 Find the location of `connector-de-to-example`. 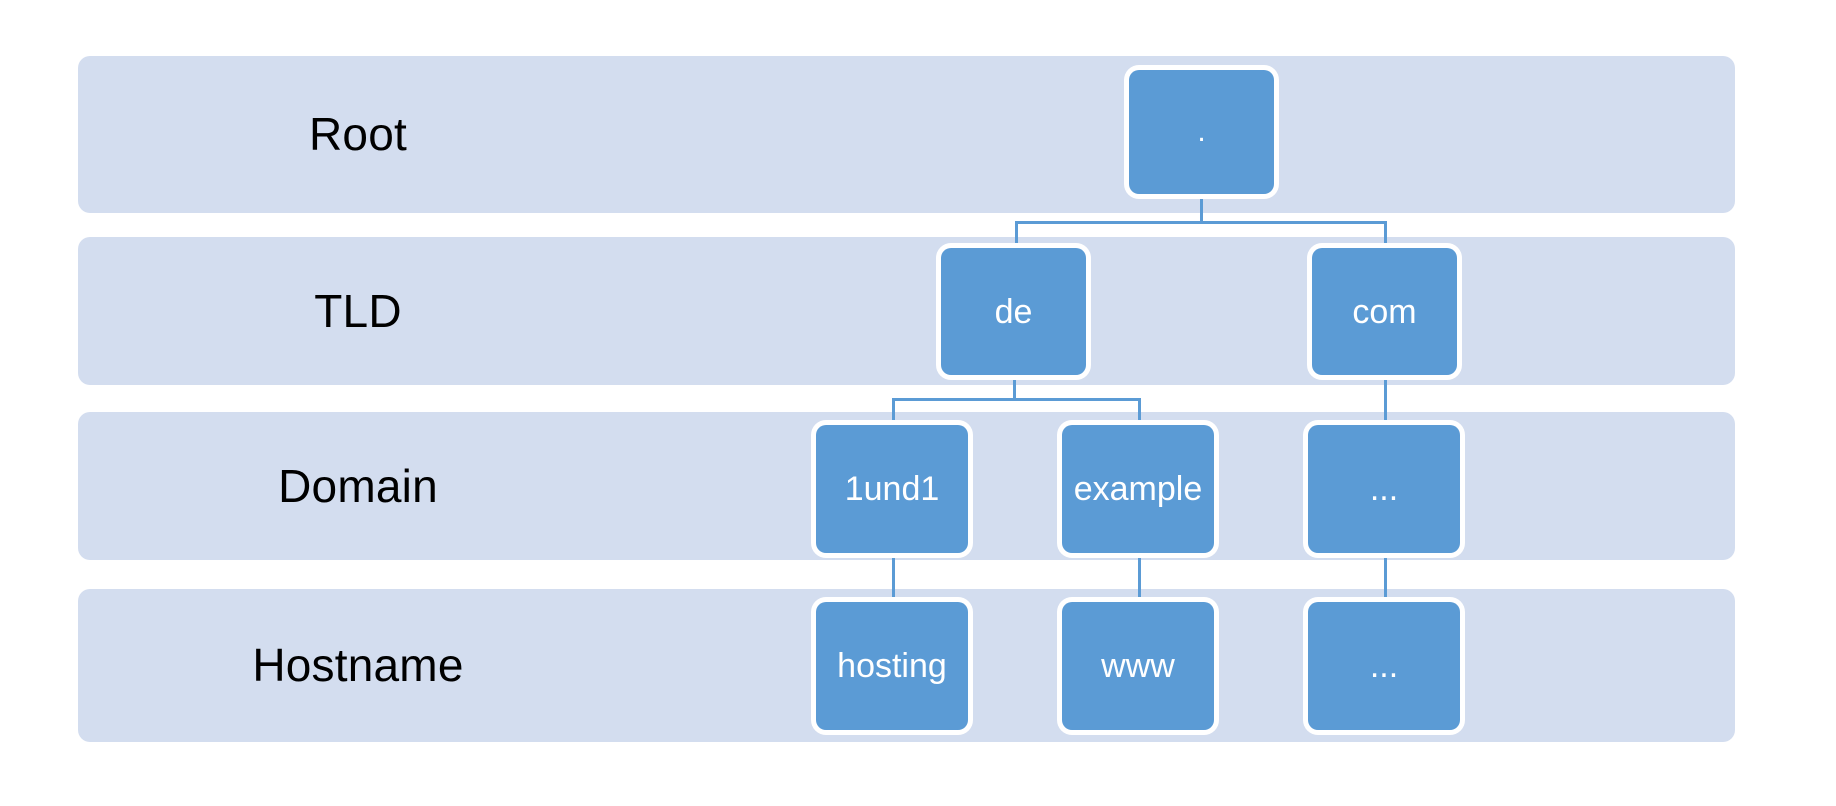

connector-de-to-example is located at coordinates (1139, 411).